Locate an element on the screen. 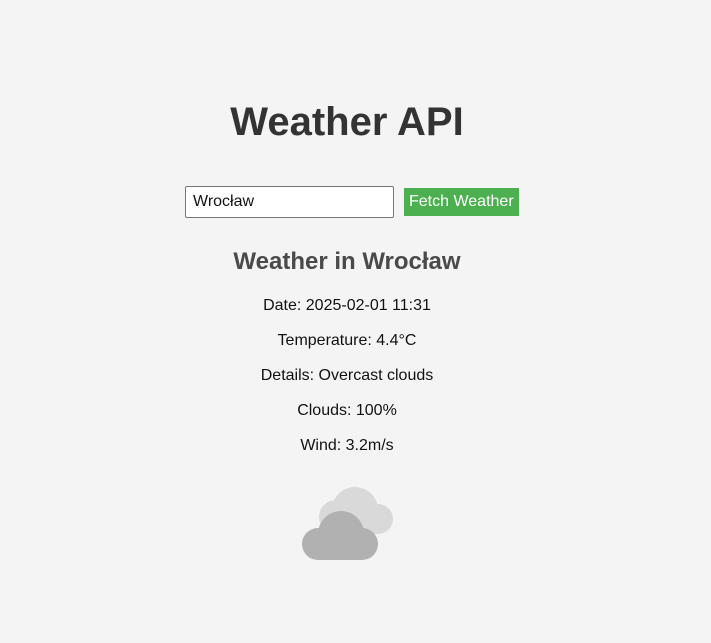 The height and width of the screenshot is (643, 711). city-input is located at coordinates (289, 202).